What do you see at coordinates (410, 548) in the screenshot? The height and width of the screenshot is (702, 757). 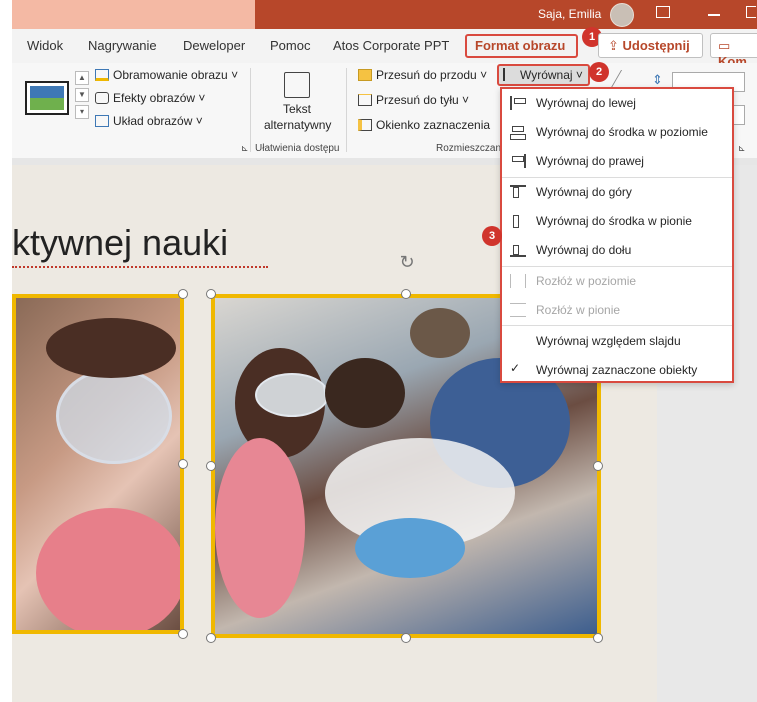 I see `glove-shape` at bounding box center [410, 548].